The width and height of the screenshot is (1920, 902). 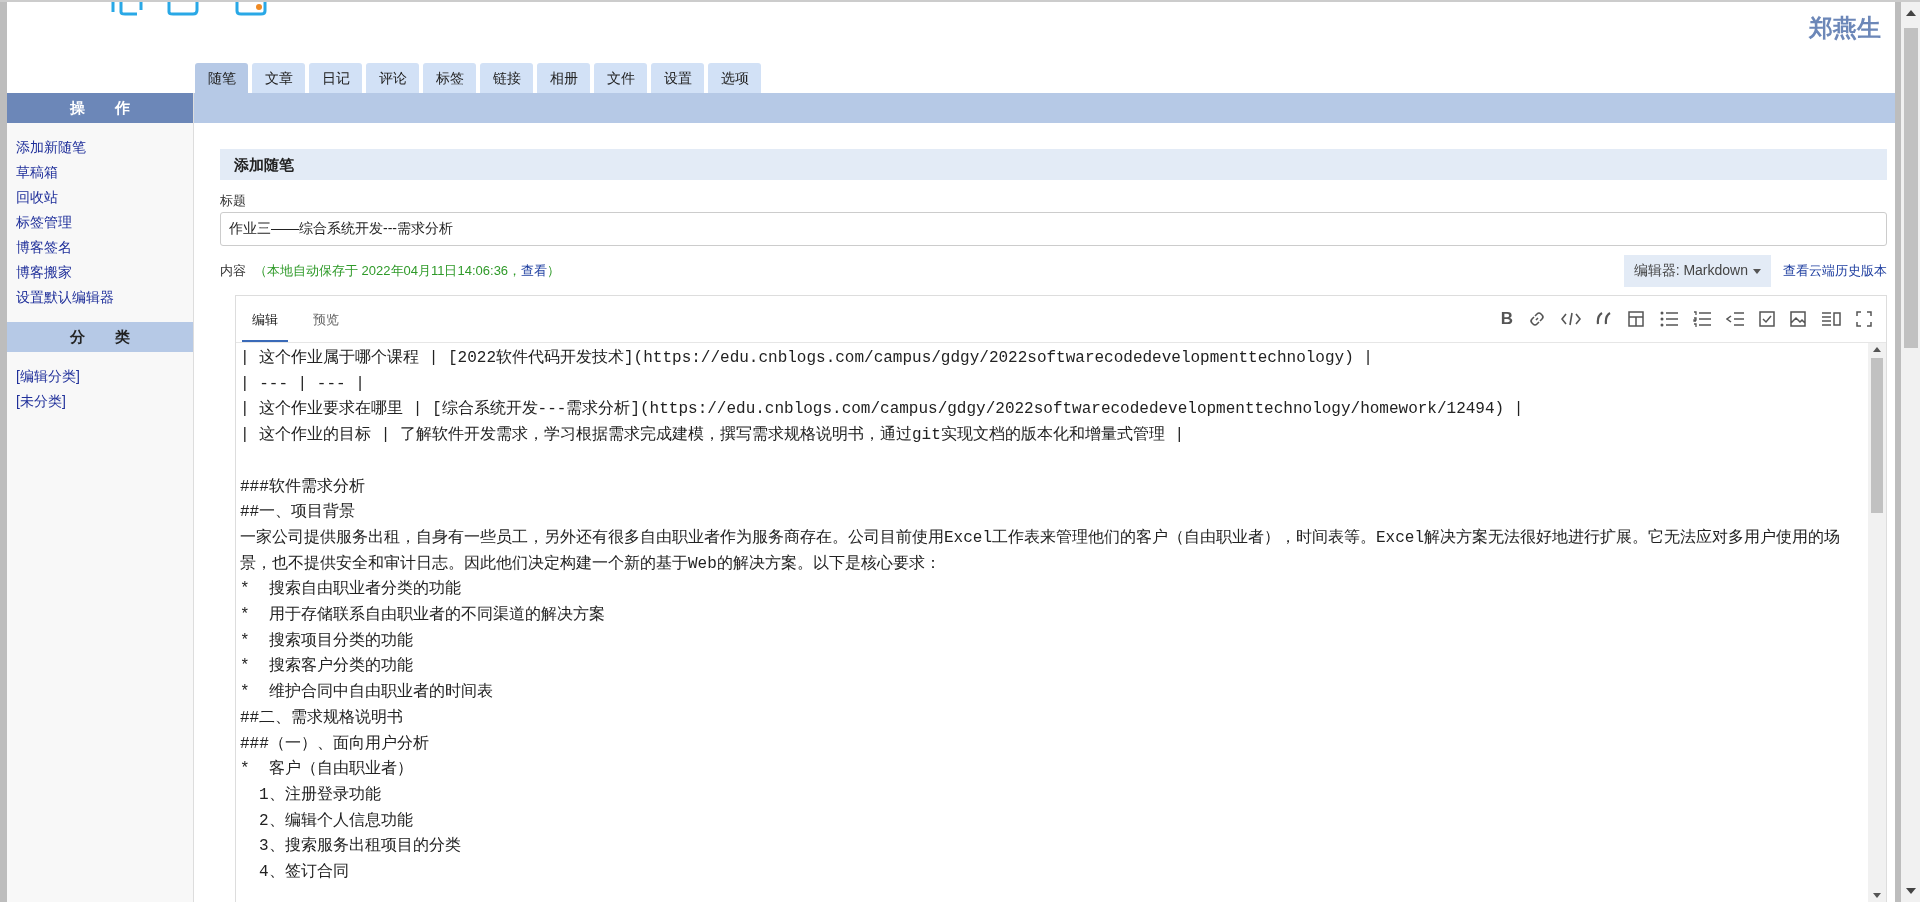 What do you see at coordinates (1757, 271) in the screenshot?
I see `caret-icon` at bounding box center [1757, 271].